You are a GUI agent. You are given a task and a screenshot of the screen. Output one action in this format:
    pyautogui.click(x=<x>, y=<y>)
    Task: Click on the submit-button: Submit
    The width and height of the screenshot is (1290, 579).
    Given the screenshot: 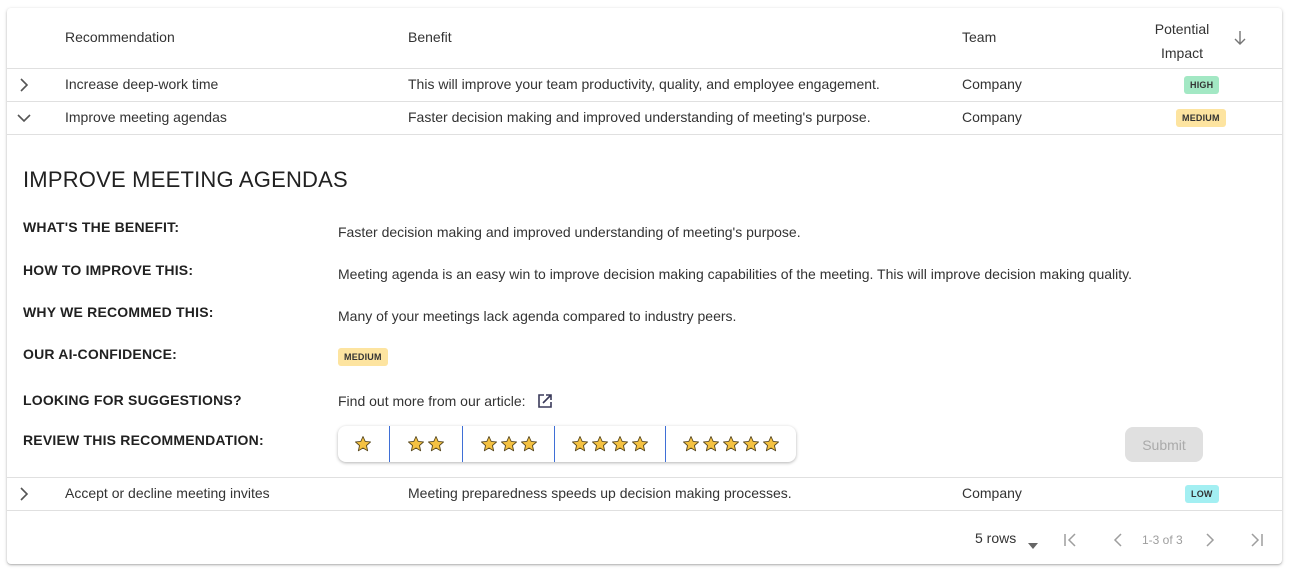 What is the action you would take?
    pyautogui.click(x=1164, y=444)
    